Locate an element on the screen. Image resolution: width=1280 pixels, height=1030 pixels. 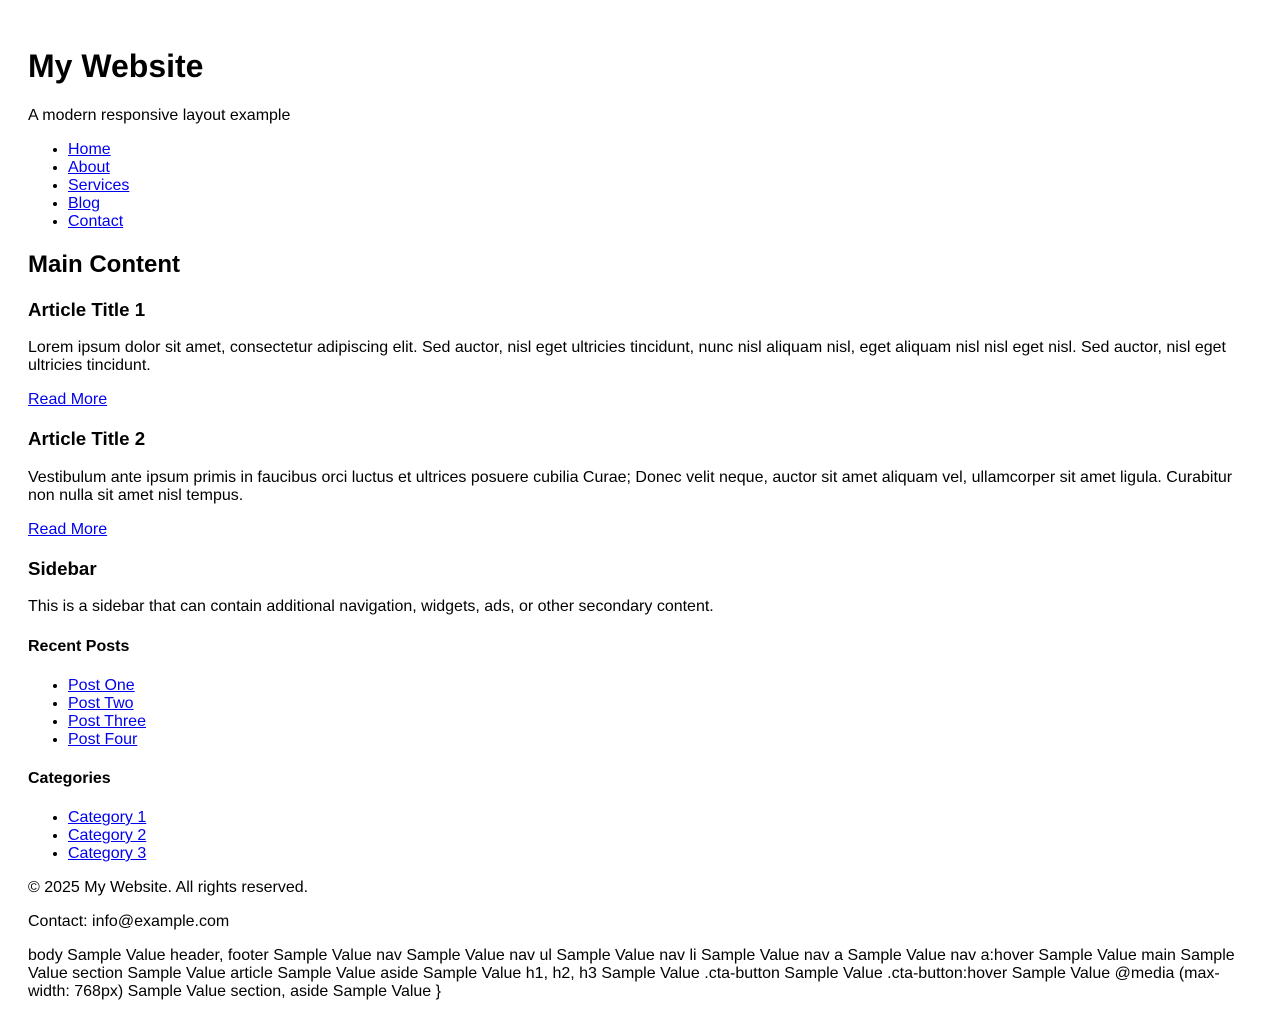
recent-post-link-4: Post Four is located at coordinates (102, 739).